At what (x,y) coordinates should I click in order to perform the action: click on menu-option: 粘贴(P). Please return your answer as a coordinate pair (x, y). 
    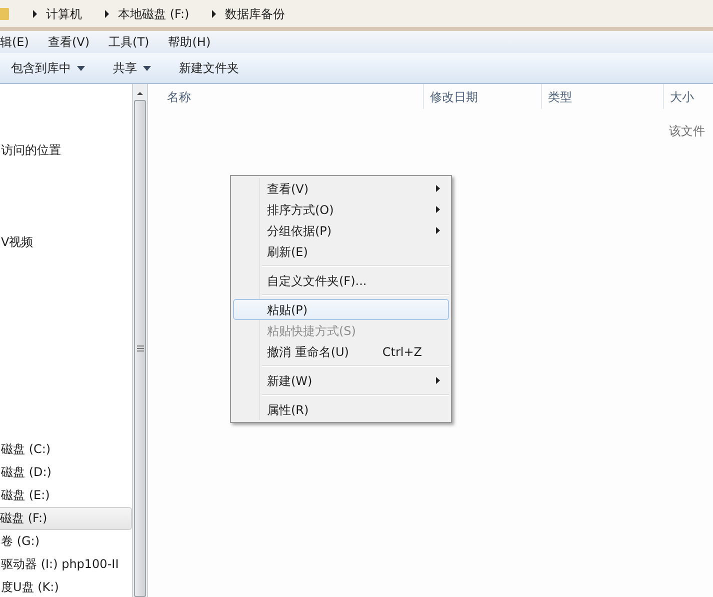
    Looking at the image, I should click on (341, 309).